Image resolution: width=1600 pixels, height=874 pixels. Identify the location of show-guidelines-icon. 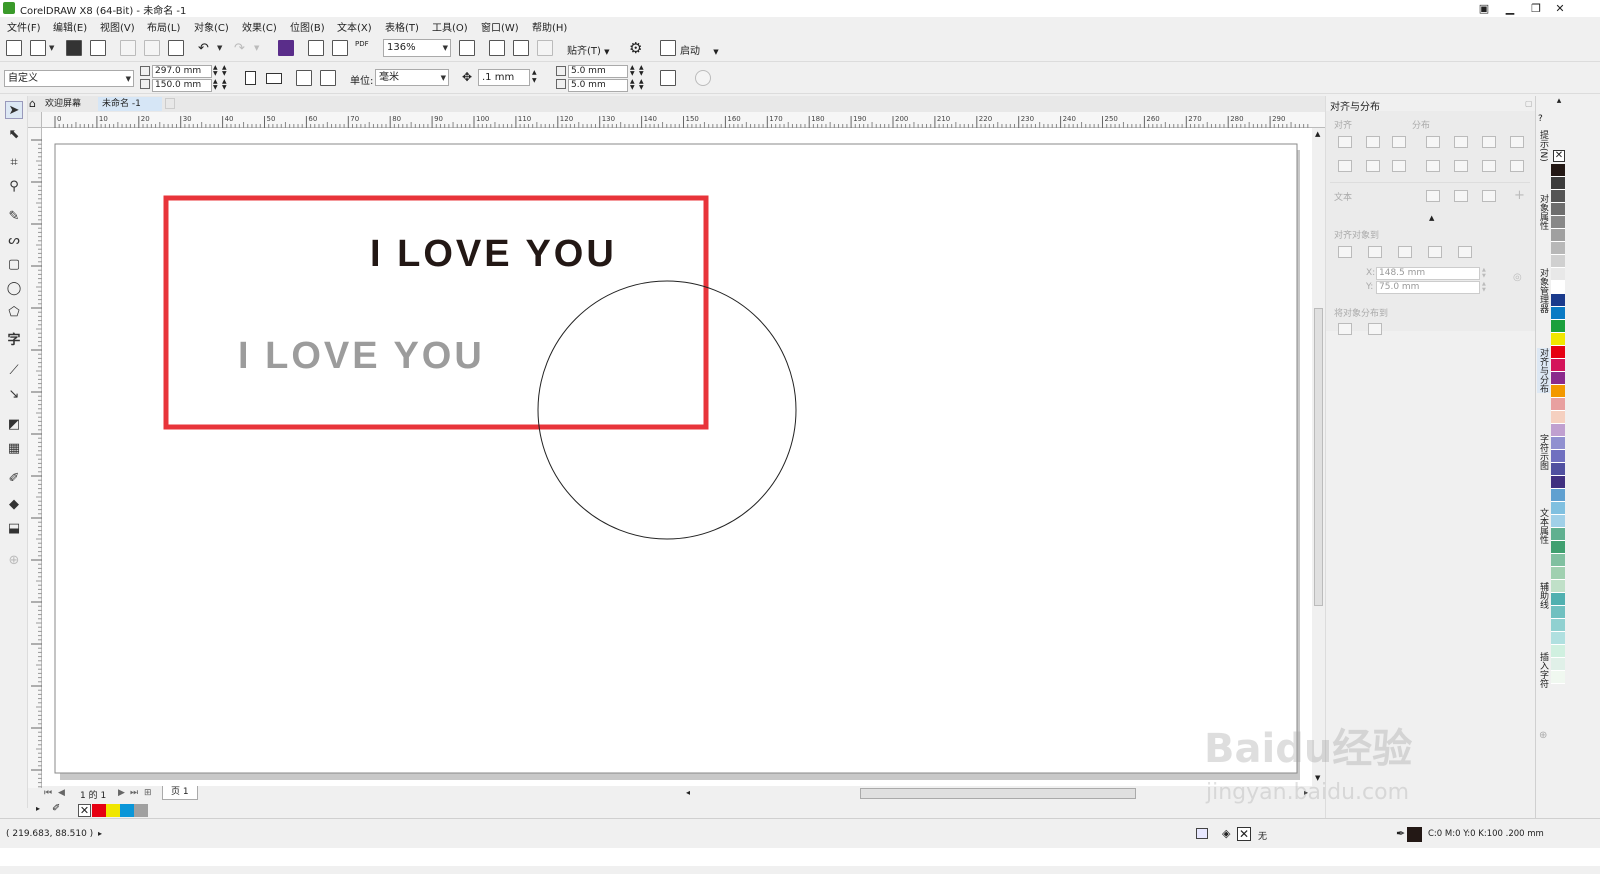
(545, 48).